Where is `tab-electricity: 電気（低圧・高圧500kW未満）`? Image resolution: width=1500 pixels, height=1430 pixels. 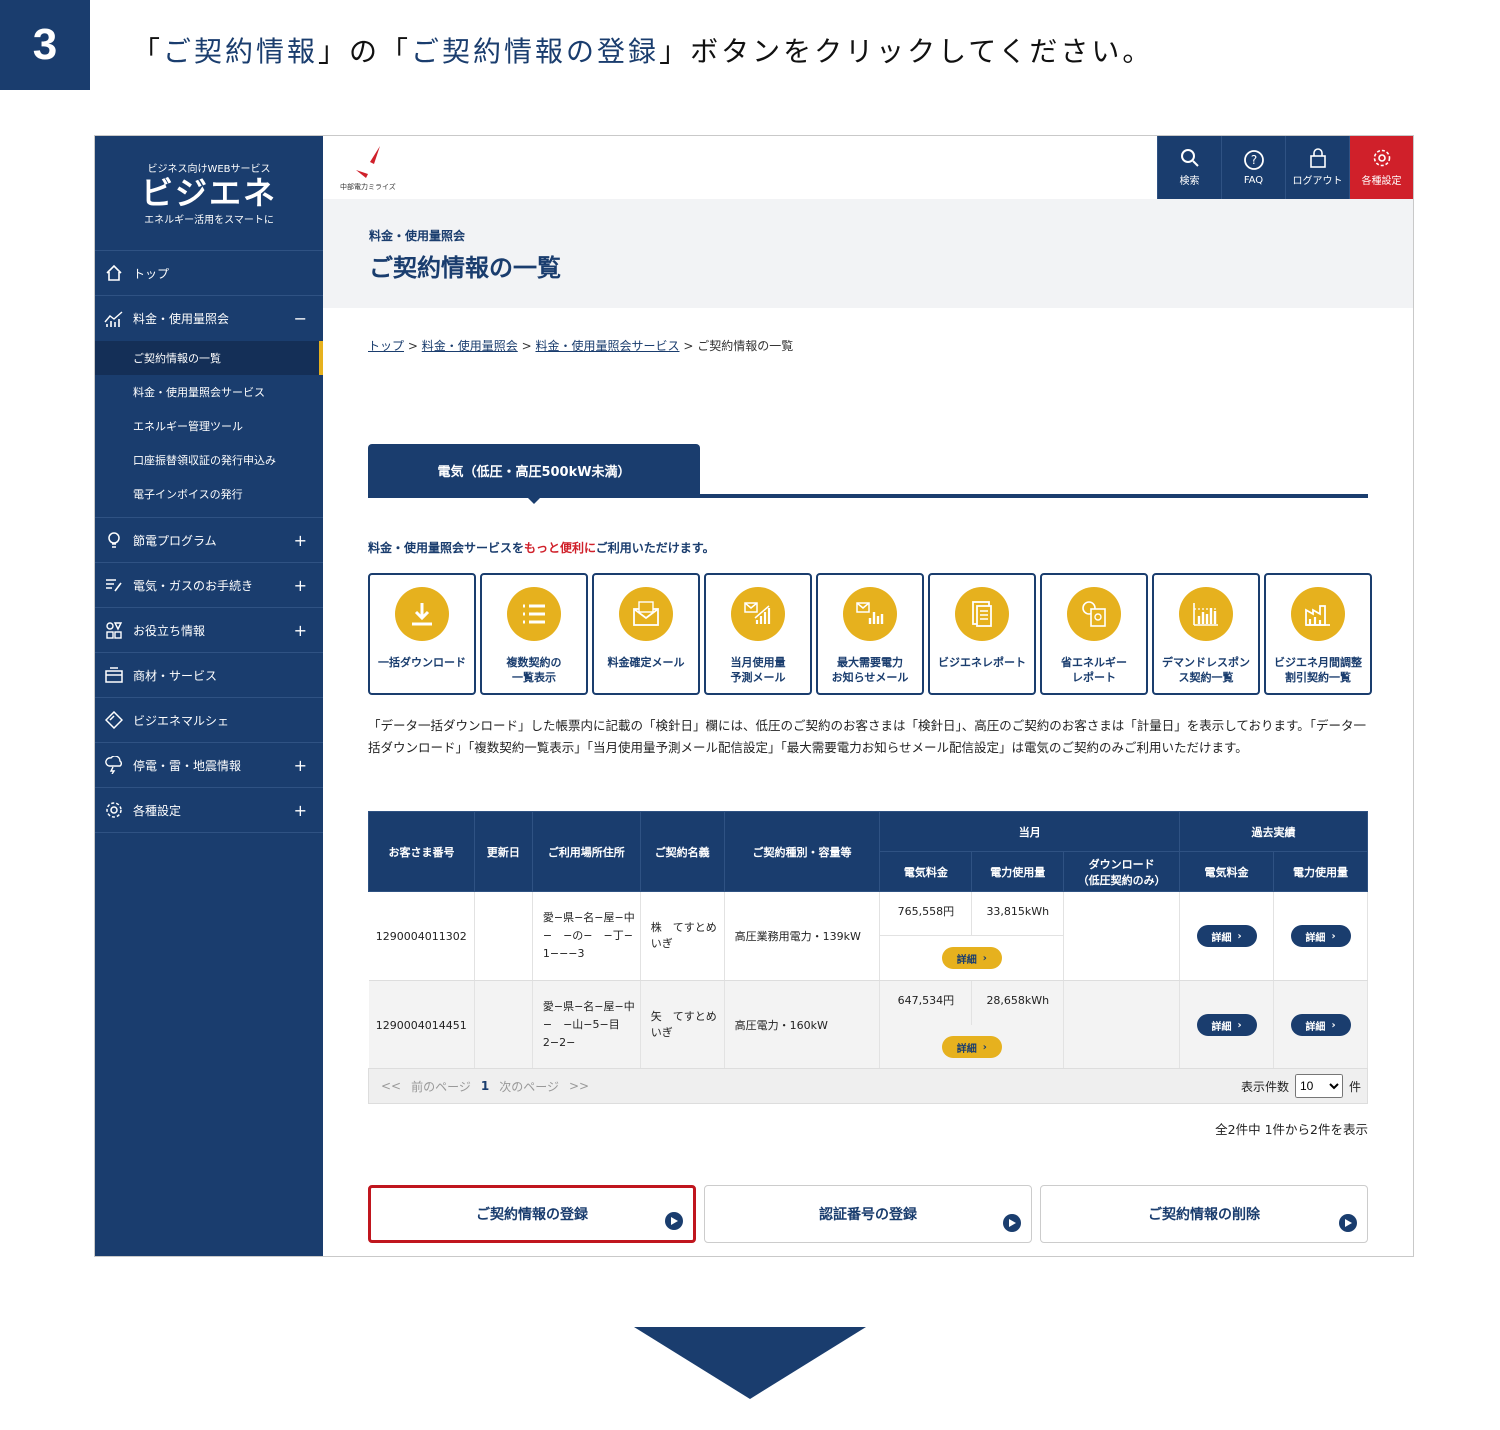
tab-electricity: 電気（低圧・高圧500kW未満） is located at coordinates (534, 474).